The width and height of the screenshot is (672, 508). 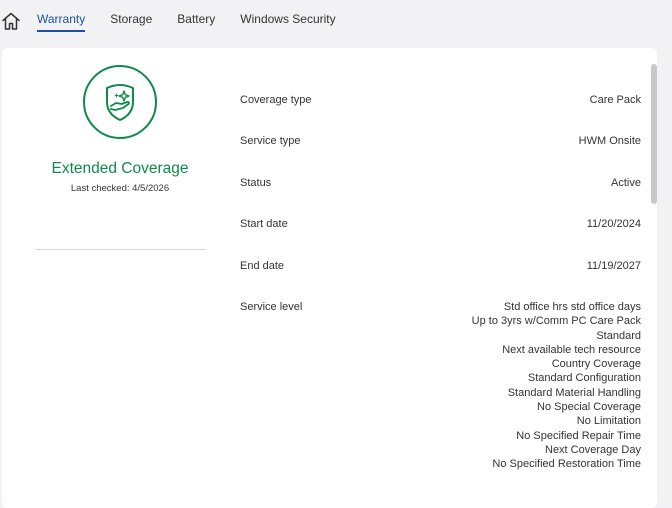 I want to click on coverage-type-label: Coverage type, so click(x=276, y=100).